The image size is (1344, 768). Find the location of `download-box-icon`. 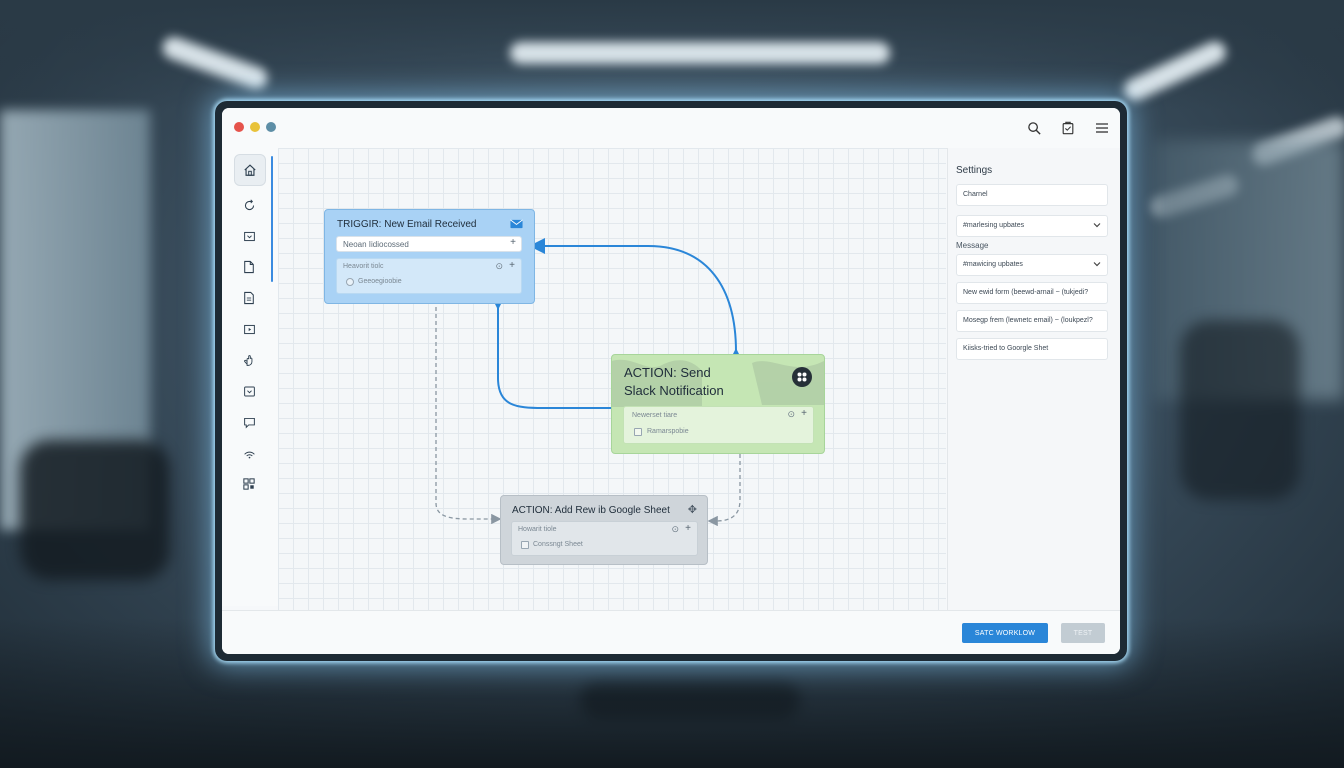

download-box-icon is located at coordinates (249, 391).